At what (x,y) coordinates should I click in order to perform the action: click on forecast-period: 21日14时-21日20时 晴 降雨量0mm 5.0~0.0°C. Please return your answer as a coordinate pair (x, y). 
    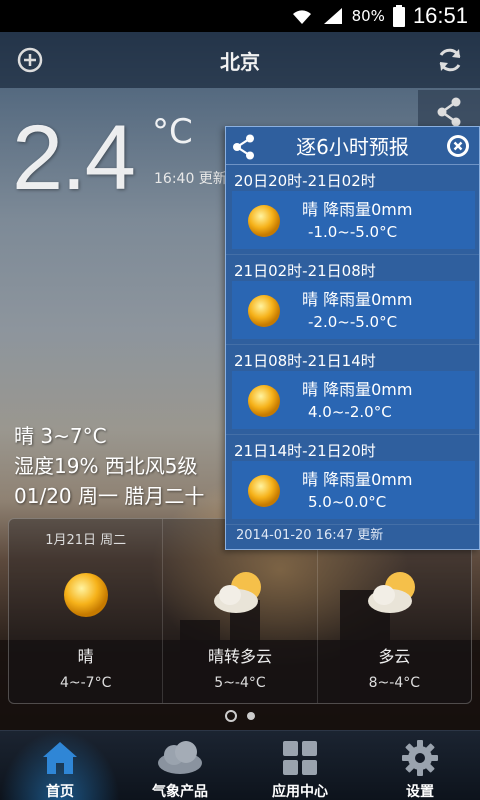
    Looking at the image, I should click on (352, 480).